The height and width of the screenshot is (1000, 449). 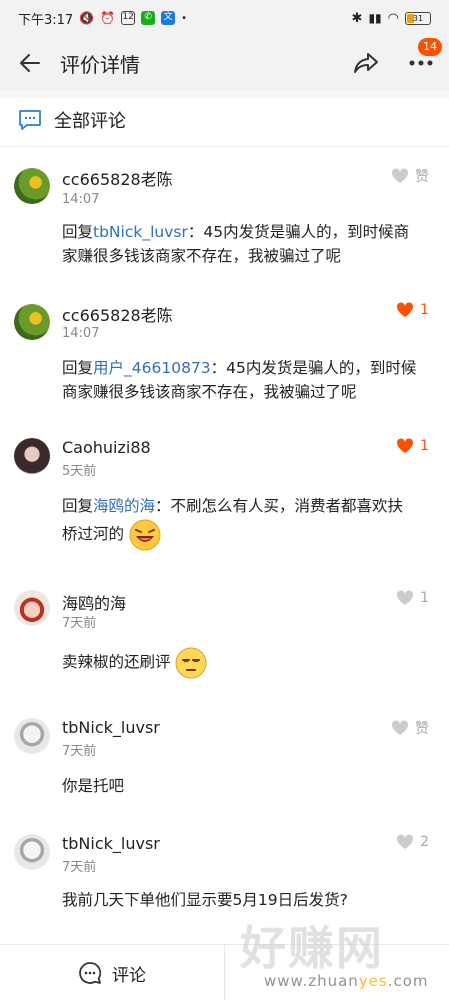 I want to click on like-button: 2, so click(x=412, y=842).